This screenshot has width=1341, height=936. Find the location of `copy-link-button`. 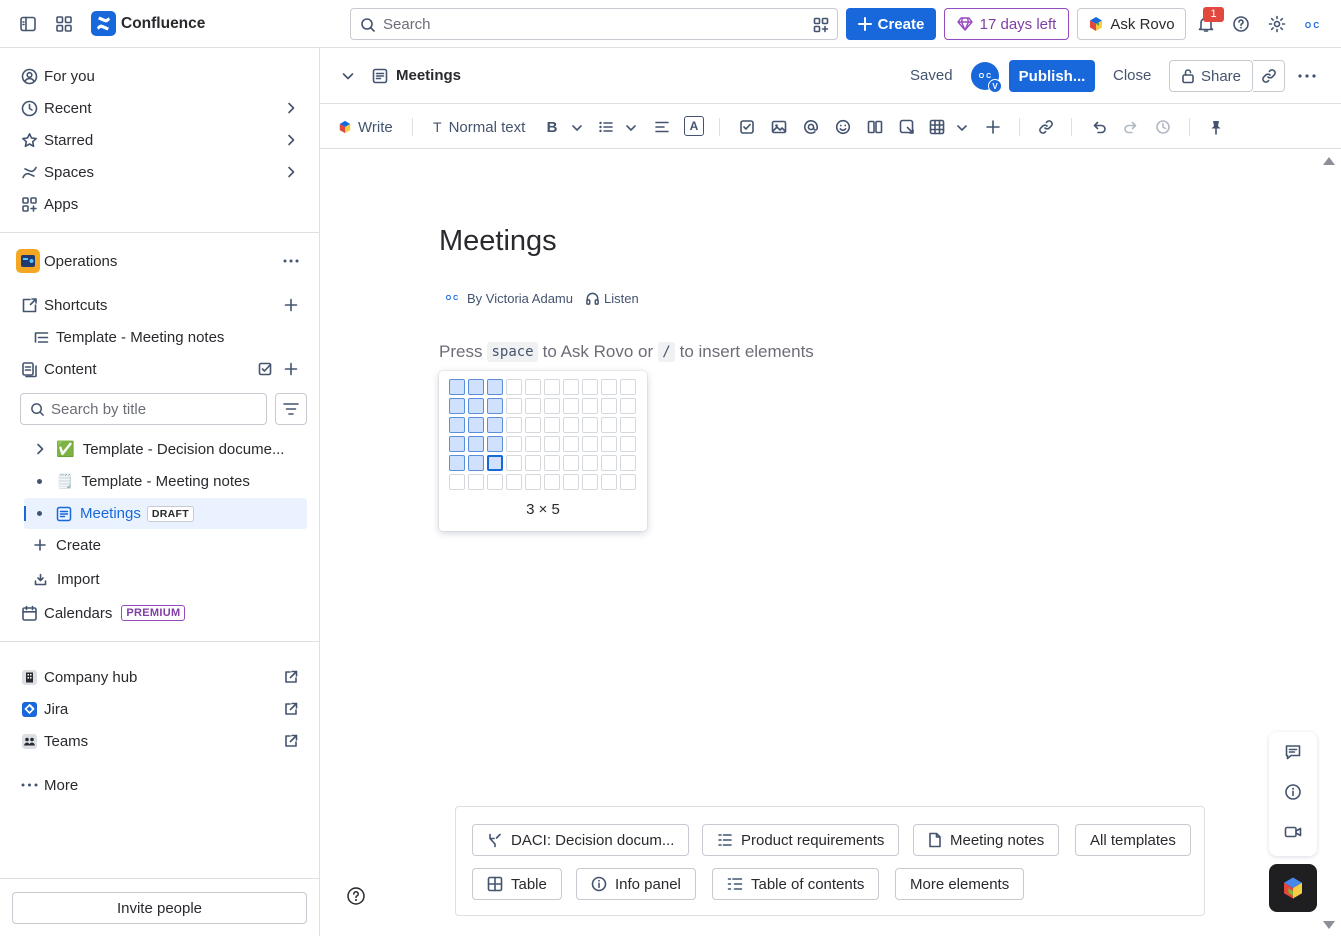

copy-link-button is located at coordinates (1269, 76).